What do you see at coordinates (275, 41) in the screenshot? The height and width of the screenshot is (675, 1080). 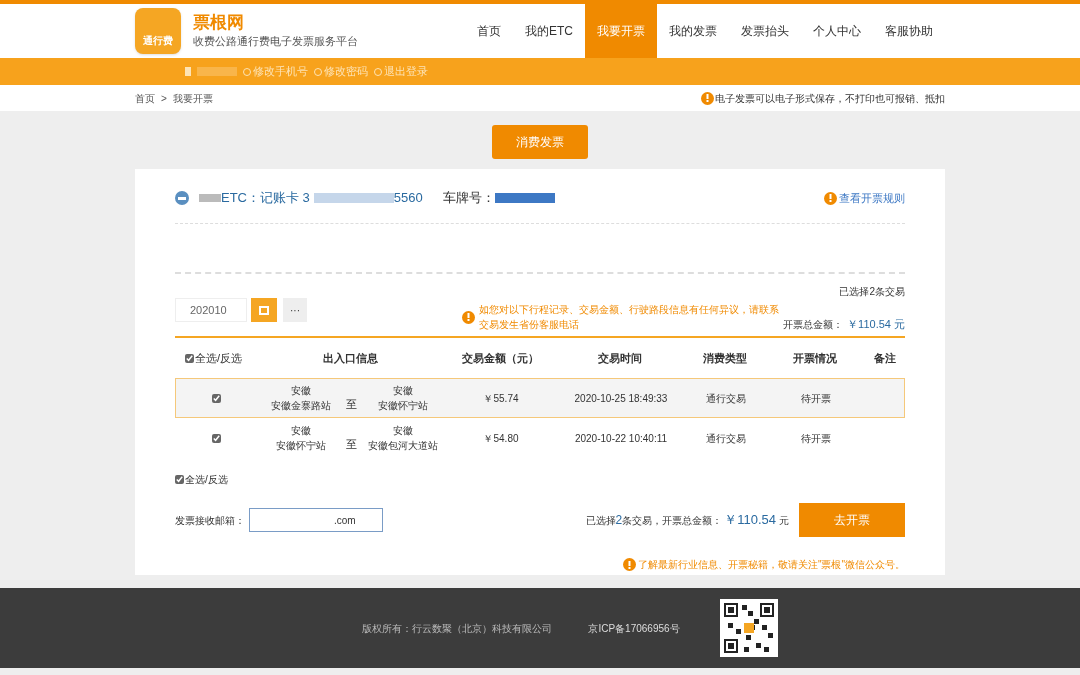 I see `site-tagline: 收费公路通行费电子发票服务平台` at bounding box center [275, 41].